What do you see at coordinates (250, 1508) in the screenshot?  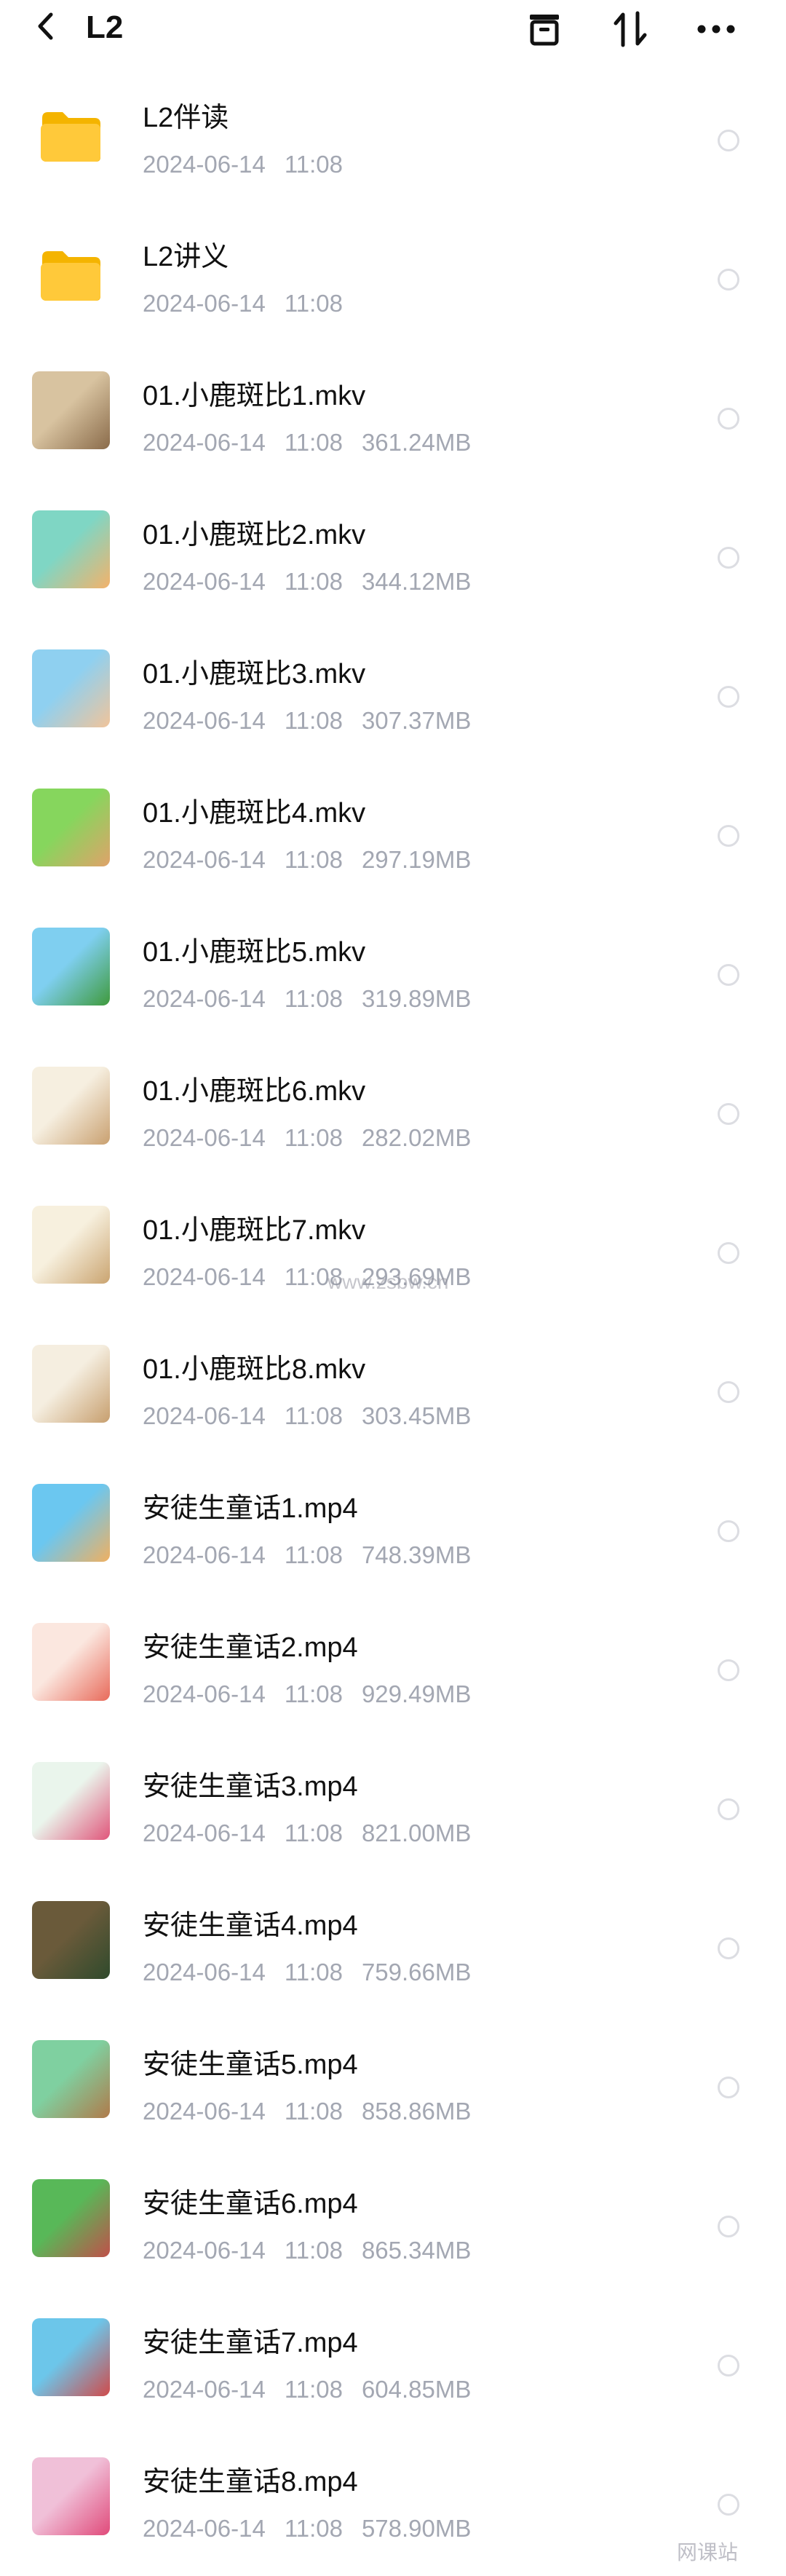 I see `file-name: 安徒生童话1.mp4` at bounding box center [250, 1508].